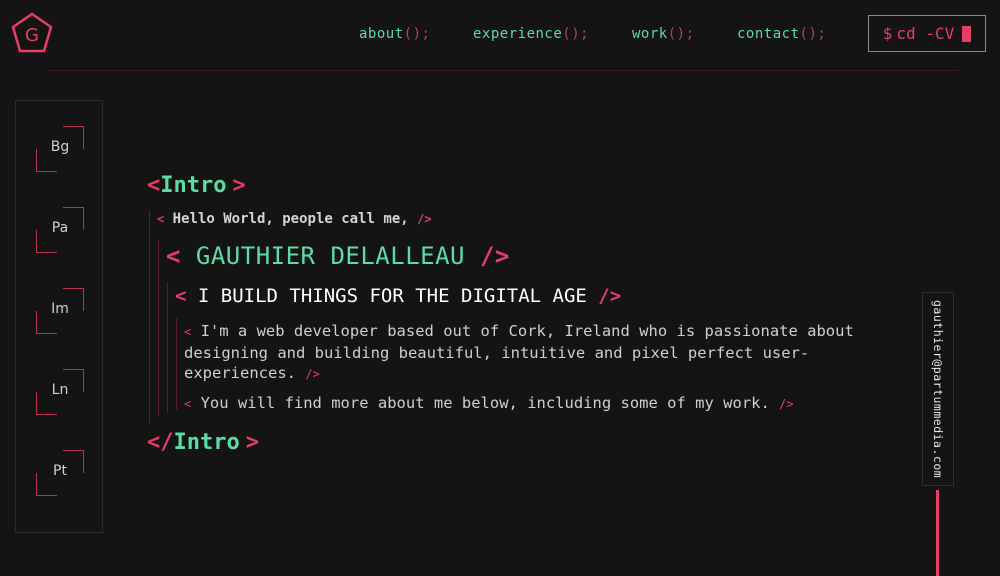  Describe the element at coordinates (967, 33) in the screenshot. I see `cursor-block-icon` at that location.